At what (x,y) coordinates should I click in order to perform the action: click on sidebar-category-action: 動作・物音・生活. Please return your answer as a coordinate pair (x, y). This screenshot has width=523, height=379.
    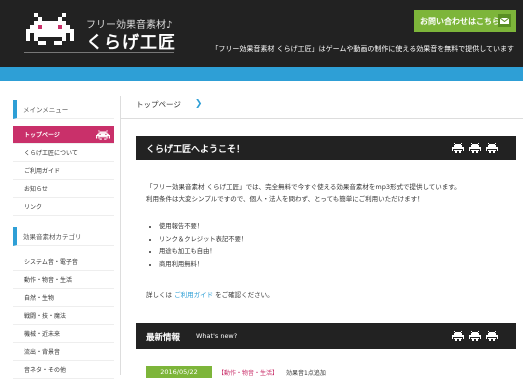
    Looking at the image, I should click on (63, 280).